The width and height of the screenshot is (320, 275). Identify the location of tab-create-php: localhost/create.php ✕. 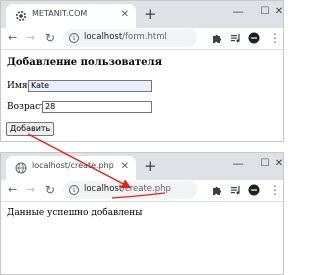
(71, 168).